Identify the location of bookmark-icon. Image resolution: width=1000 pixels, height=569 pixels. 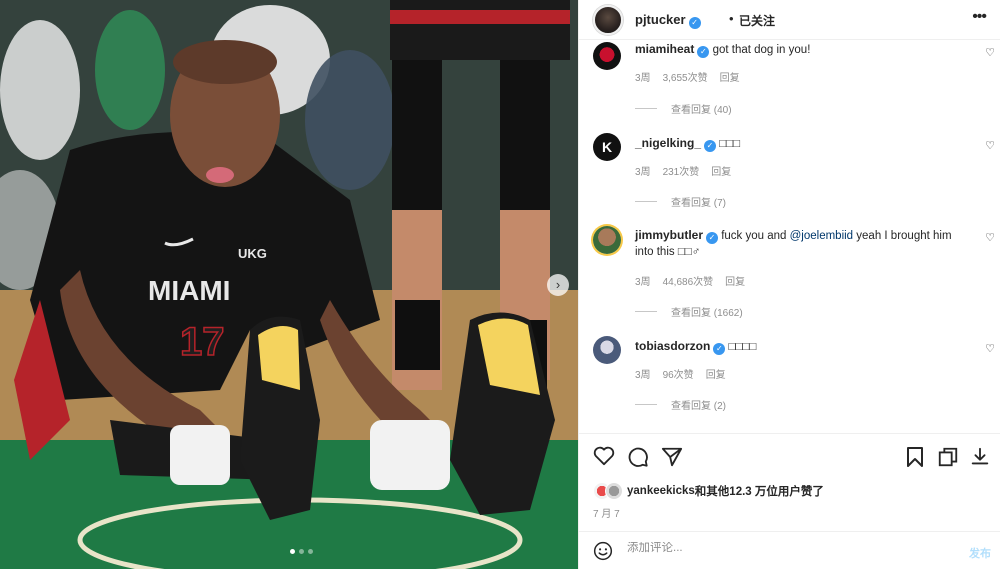
(915, 457).